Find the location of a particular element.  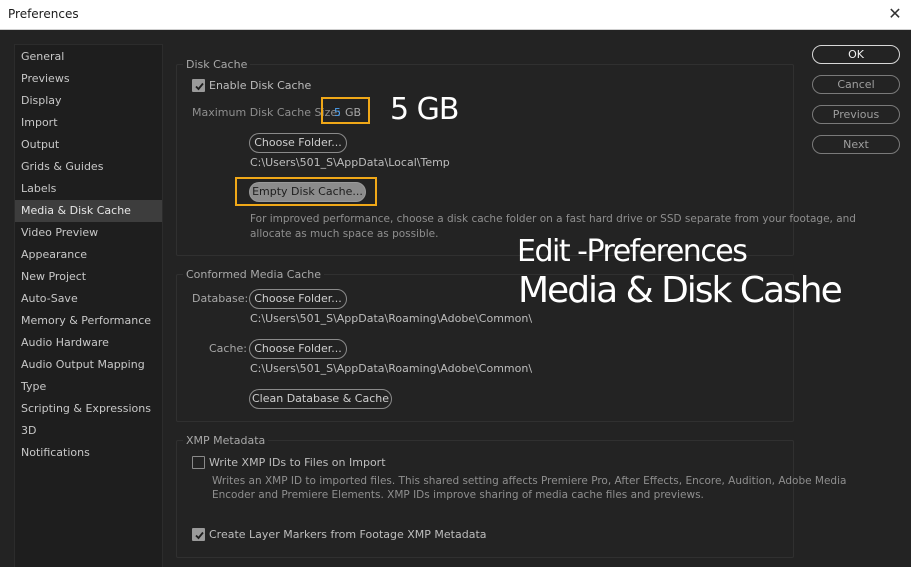

sidebar-item-audio-hardware: Audio Hardware is located at coordinates (88, 343).